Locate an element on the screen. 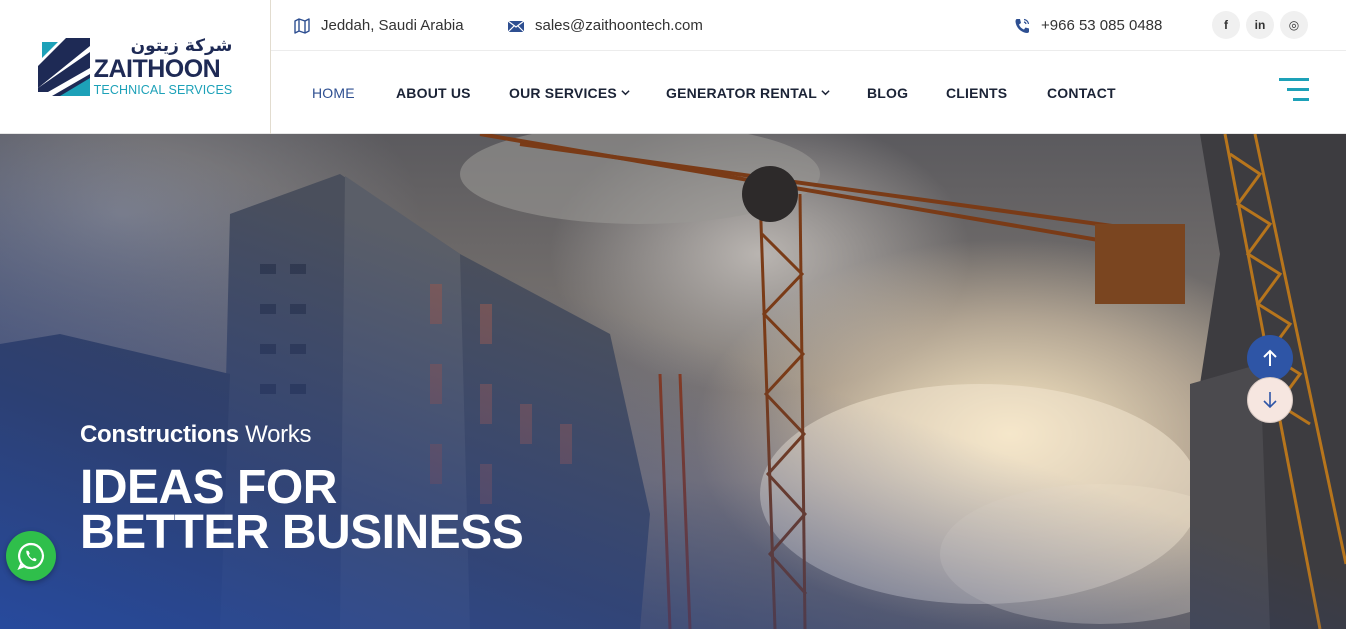 The height and width of the screenshot is (629, 1346). location-info: Jeddah, Saudi Arabia is located at coordinates (378, 25).